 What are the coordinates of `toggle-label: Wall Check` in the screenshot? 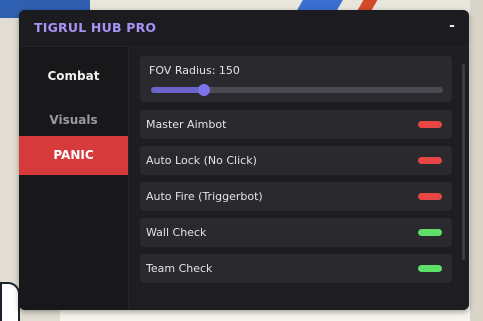 It's located at (176, 232).